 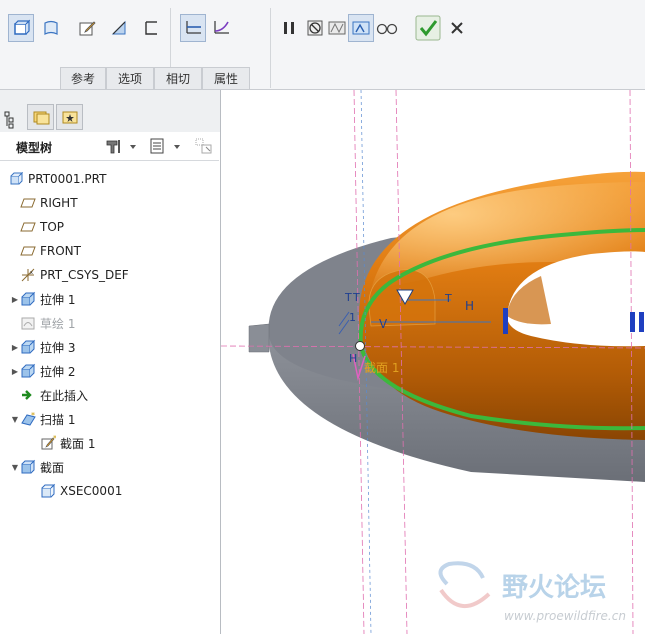 I want to click on model-tree-header: 模型树, so click(x=109, y=146).